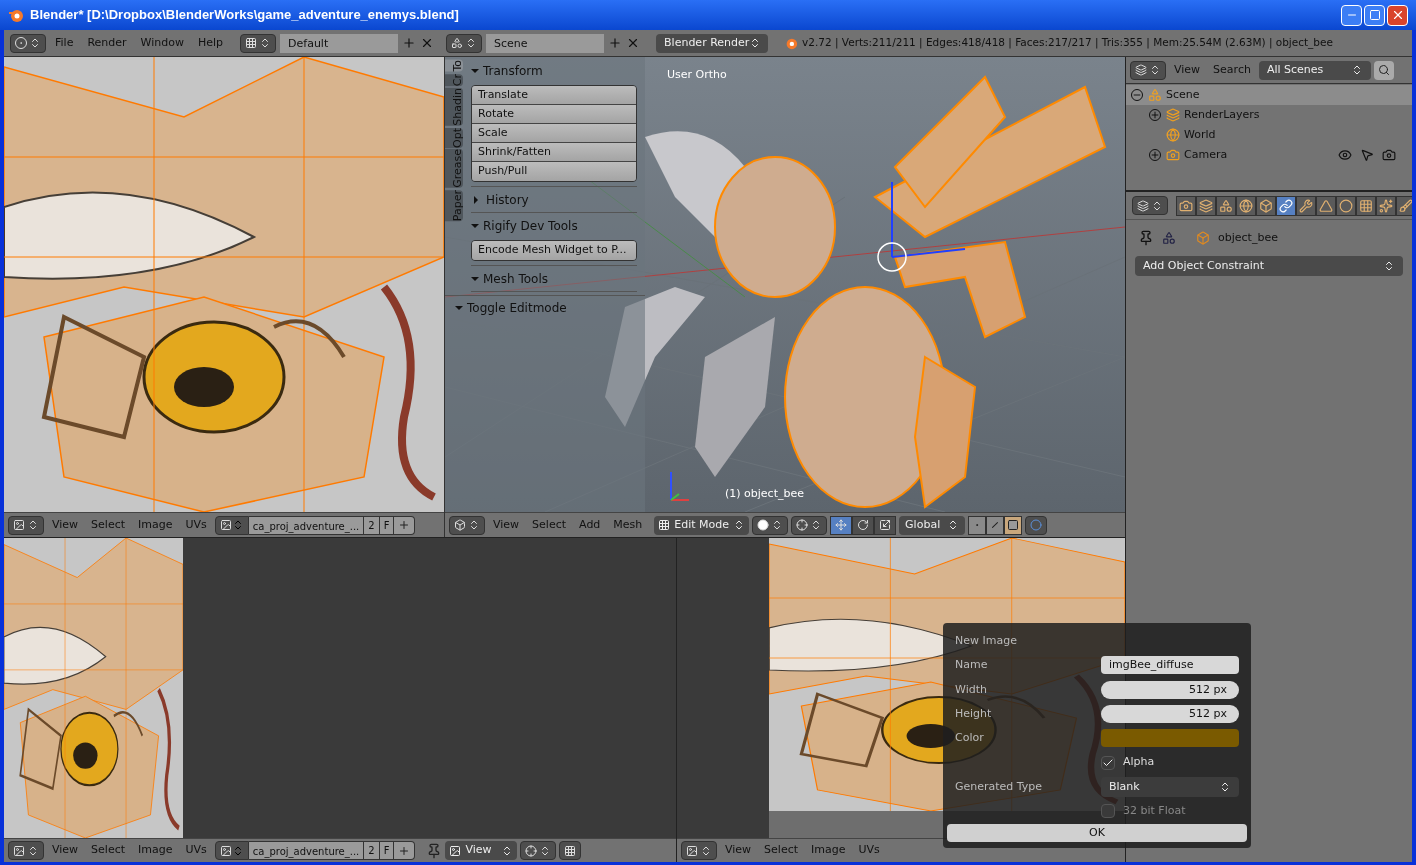 This screenshot has width=1416, height=865. Describe the element at coordinates (1097, 832) in the screenshot. I see `ok-button: OK` at that location.